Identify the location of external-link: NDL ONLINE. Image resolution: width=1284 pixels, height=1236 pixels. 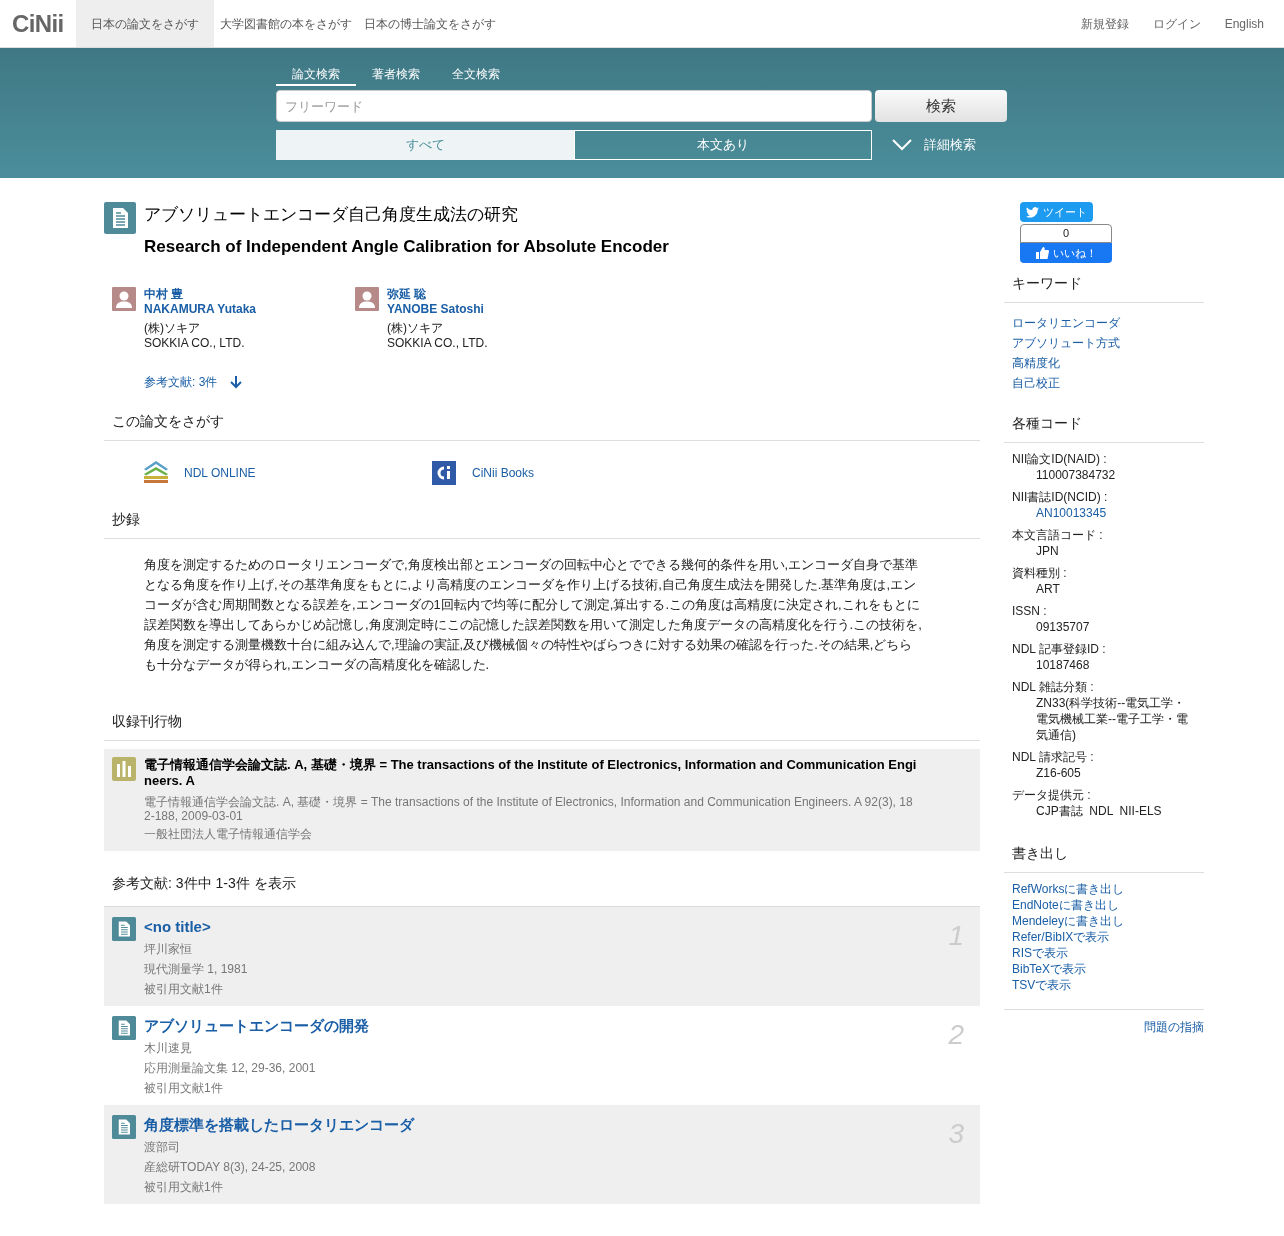
(220, 473).